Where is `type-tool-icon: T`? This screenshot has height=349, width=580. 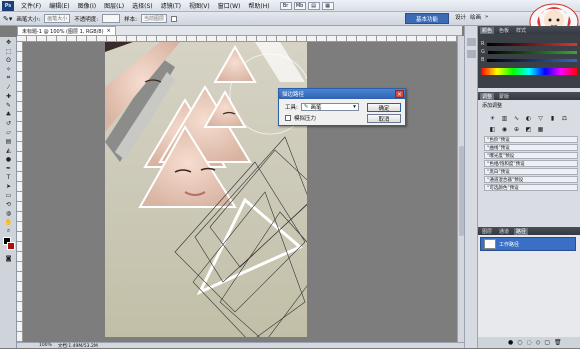 type-tool-icon: T is located at coordinates (8, 177).